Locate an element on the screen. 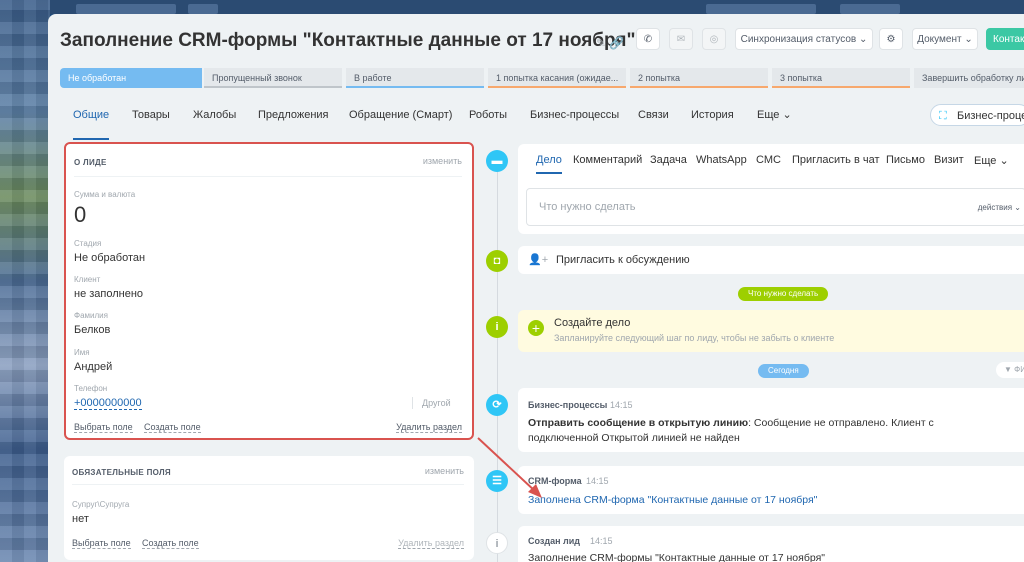 Image resolution: width=1024 pixels, height=562 pixels. gear-icon: ⚙ is located at coordinates (891, 39).